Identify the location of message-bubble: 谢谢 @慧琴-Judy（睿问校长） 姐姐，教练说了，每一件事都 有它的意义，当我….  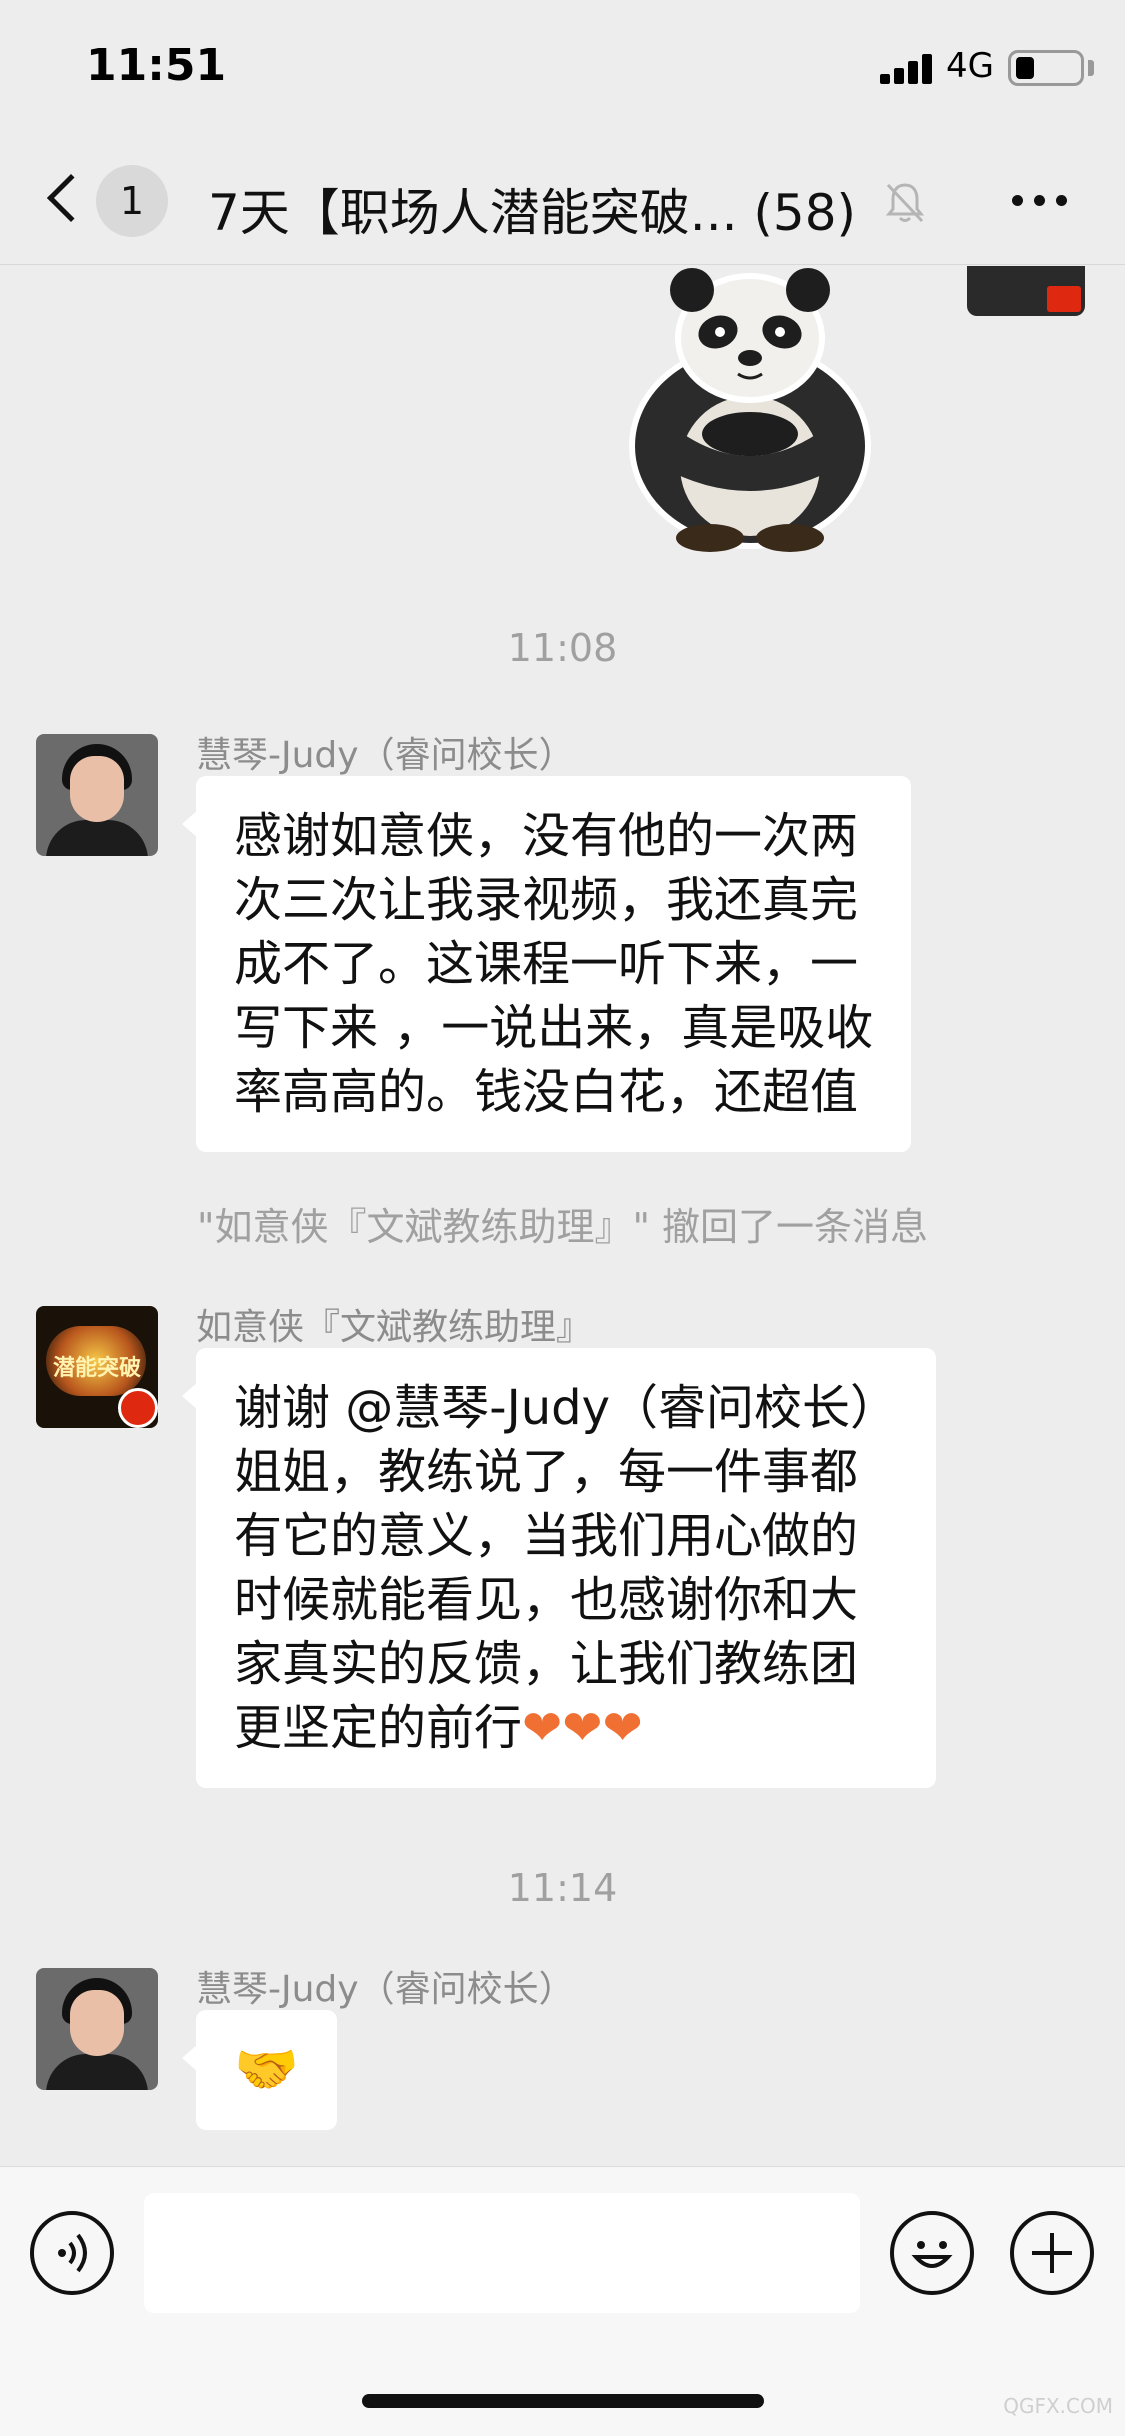
(559, 1568).